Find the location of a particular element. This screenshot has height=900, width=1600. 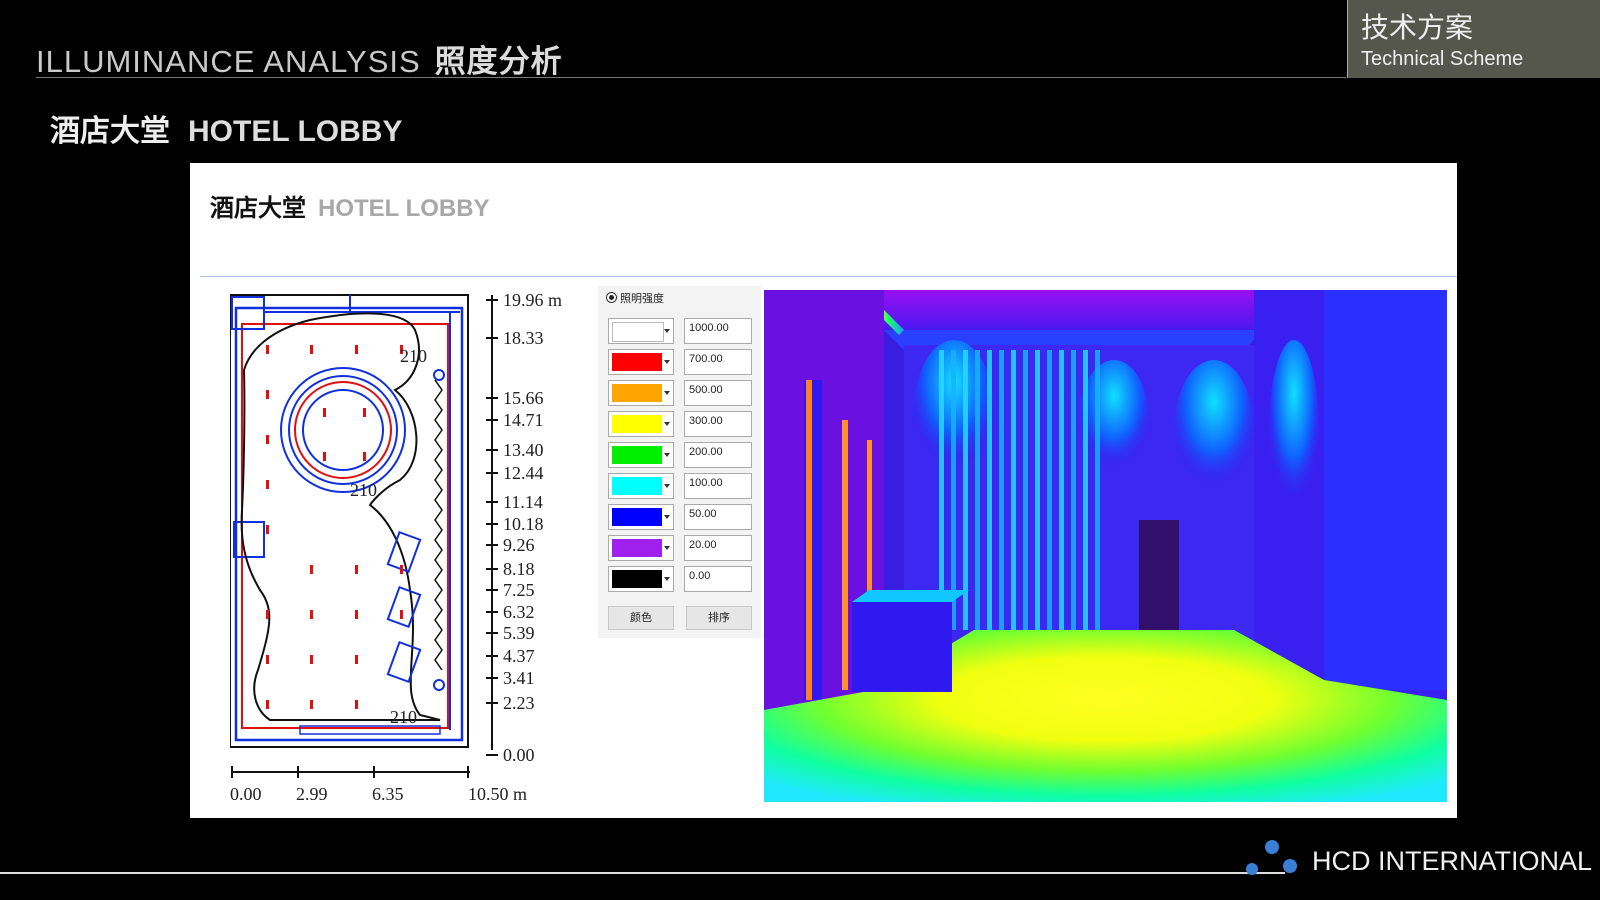

legend-row: 0.00 is located at coordinates (679, 580).